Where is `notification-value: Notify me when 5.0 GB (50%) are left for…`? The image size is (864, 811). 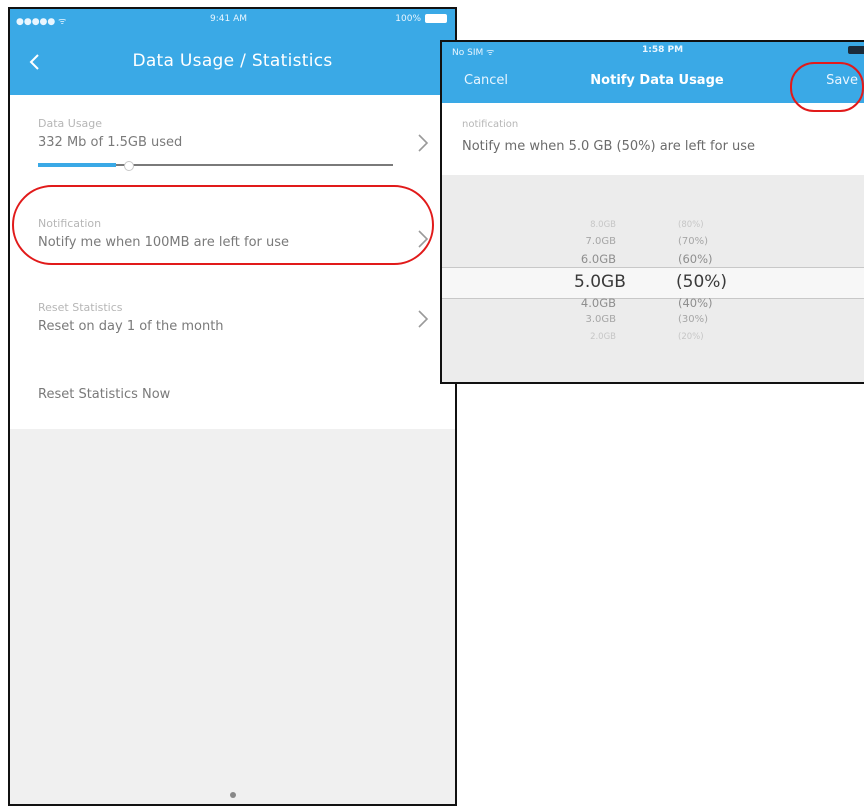
notification-value: Notify me when 5.0 GB (50%) are left for… is located at coordinates (609, 146).